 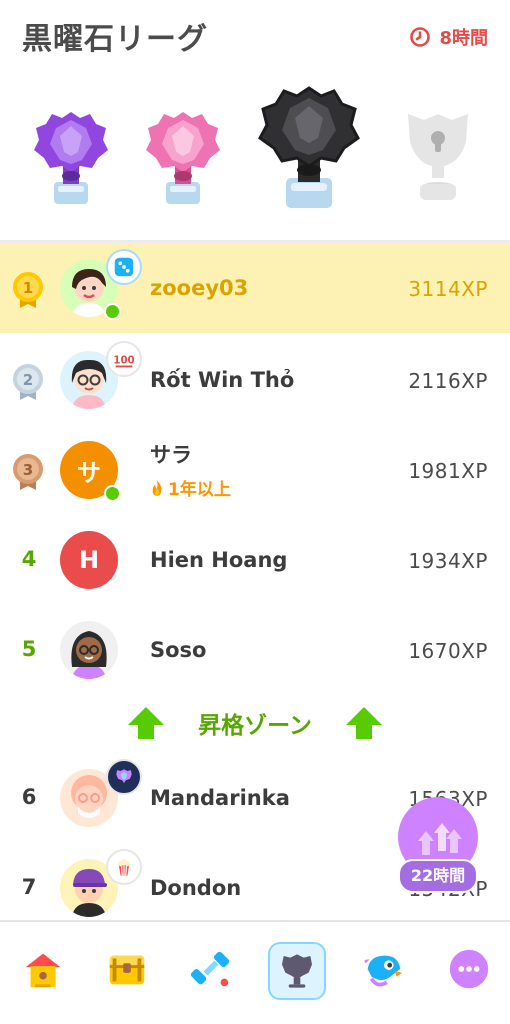 I want to click on obsidian-league-trophy-icon, so click(x=309, y=147).